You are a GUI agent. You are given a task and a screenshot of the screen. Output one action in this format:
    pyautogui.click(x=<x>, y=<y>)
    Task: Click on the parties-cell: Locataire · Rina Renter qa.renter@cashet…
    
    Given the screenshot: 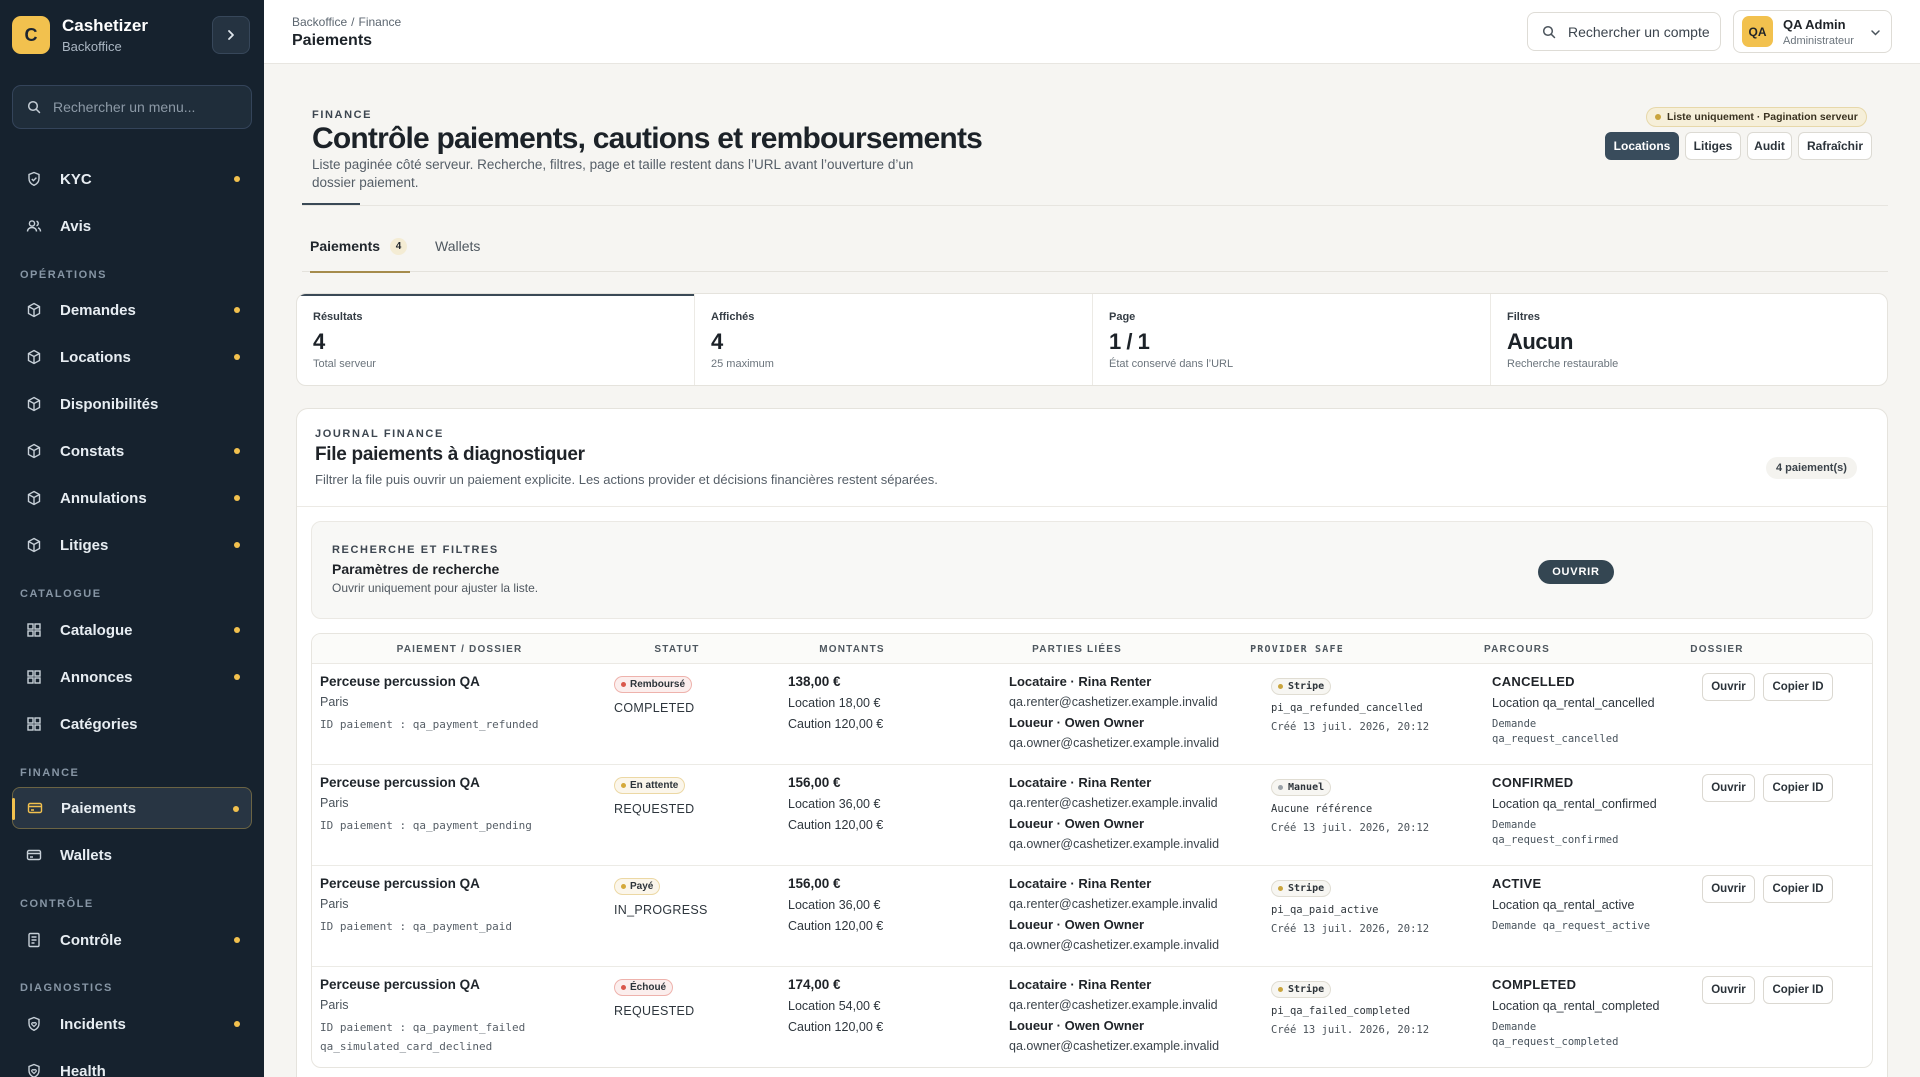 What is the action you would take?
    pyautogui.click(x=1124, y=715)
    